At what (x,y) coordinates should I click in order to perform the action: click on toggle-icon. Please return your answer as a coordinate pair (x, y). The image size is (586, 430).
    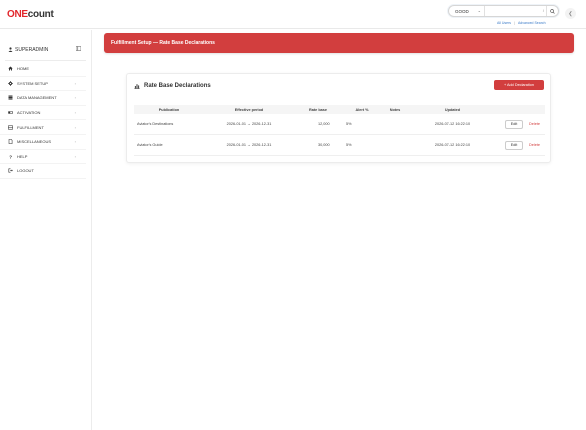
    Looking at the image, I should click on (10, 113).